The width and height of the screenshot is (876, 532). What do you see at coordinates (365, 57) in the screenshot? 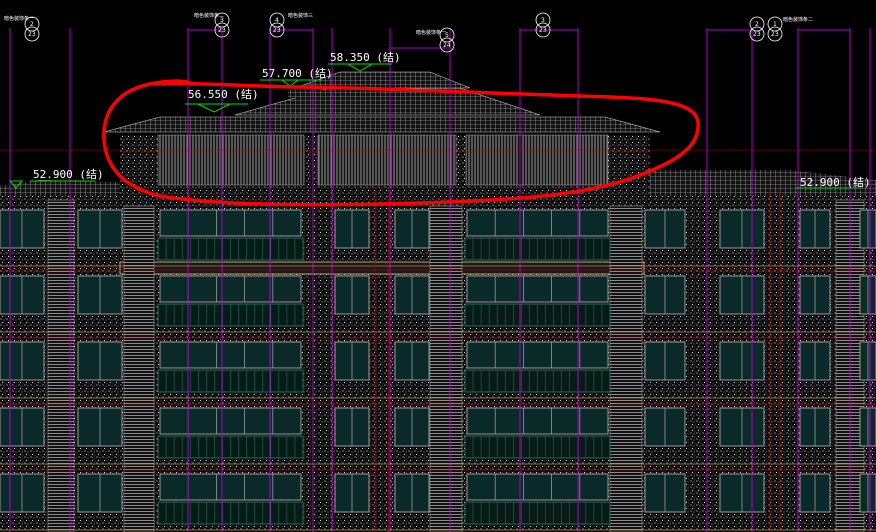
I see `elevation-label: 58.350 (结)` at bounding box center [365, 57].